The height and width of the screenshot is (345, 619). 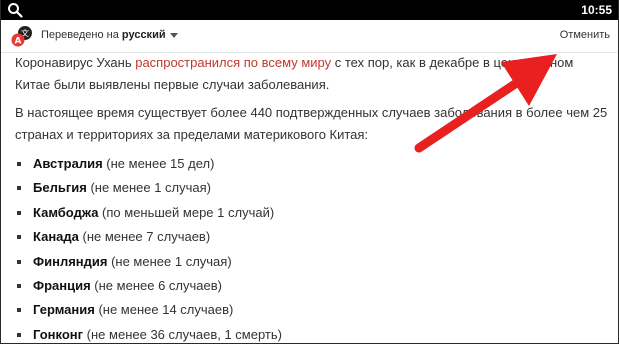 What do you see at coordinates (68, 163) in the screenshot?
I see `country-name: Австралия` at bounding box center [68, 163].